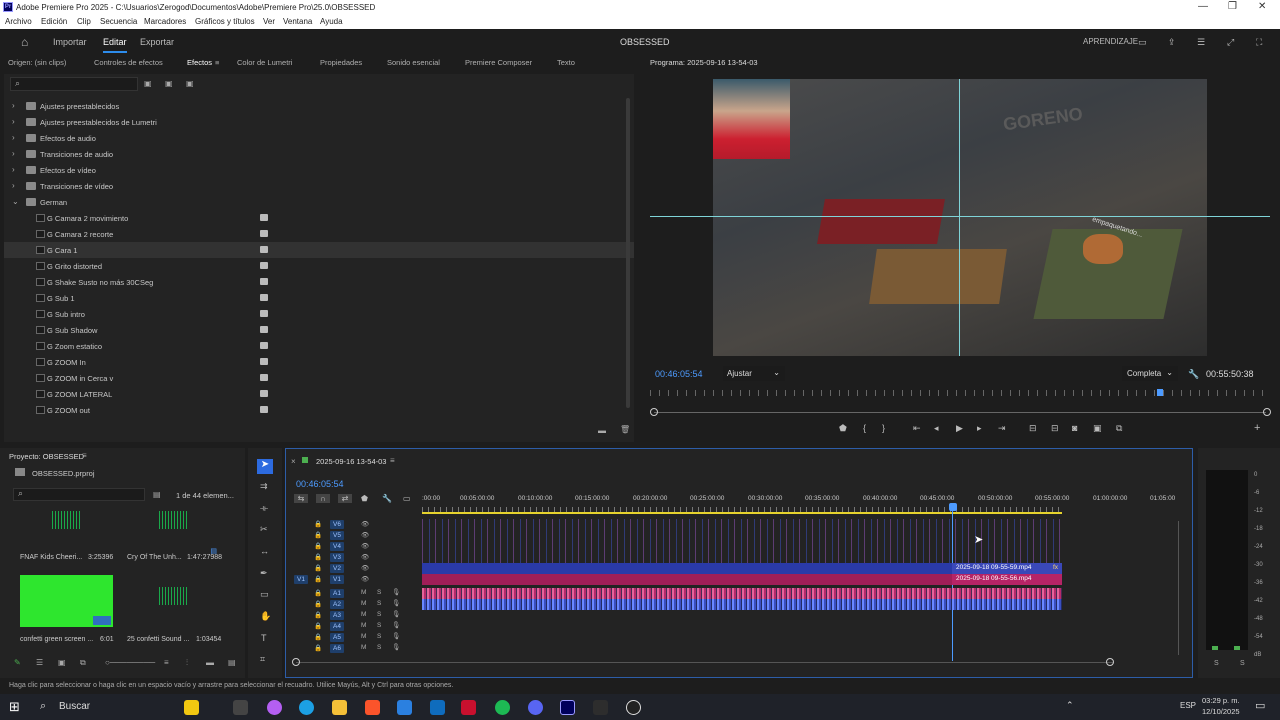 The height and width of the screenshot is (720, 1280). Describe the element at coordinates (264, 508) in the screenshot. I see `ripple-tool-icon: ⟛` at that location.